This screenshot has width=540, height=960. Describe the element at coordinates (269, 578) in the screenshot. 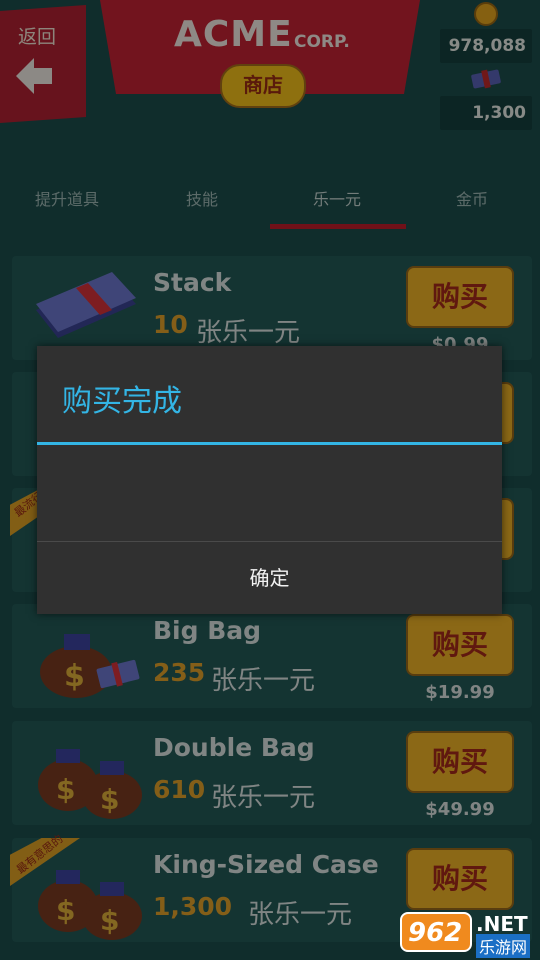

I see `confirm-button: 确定` at that location.